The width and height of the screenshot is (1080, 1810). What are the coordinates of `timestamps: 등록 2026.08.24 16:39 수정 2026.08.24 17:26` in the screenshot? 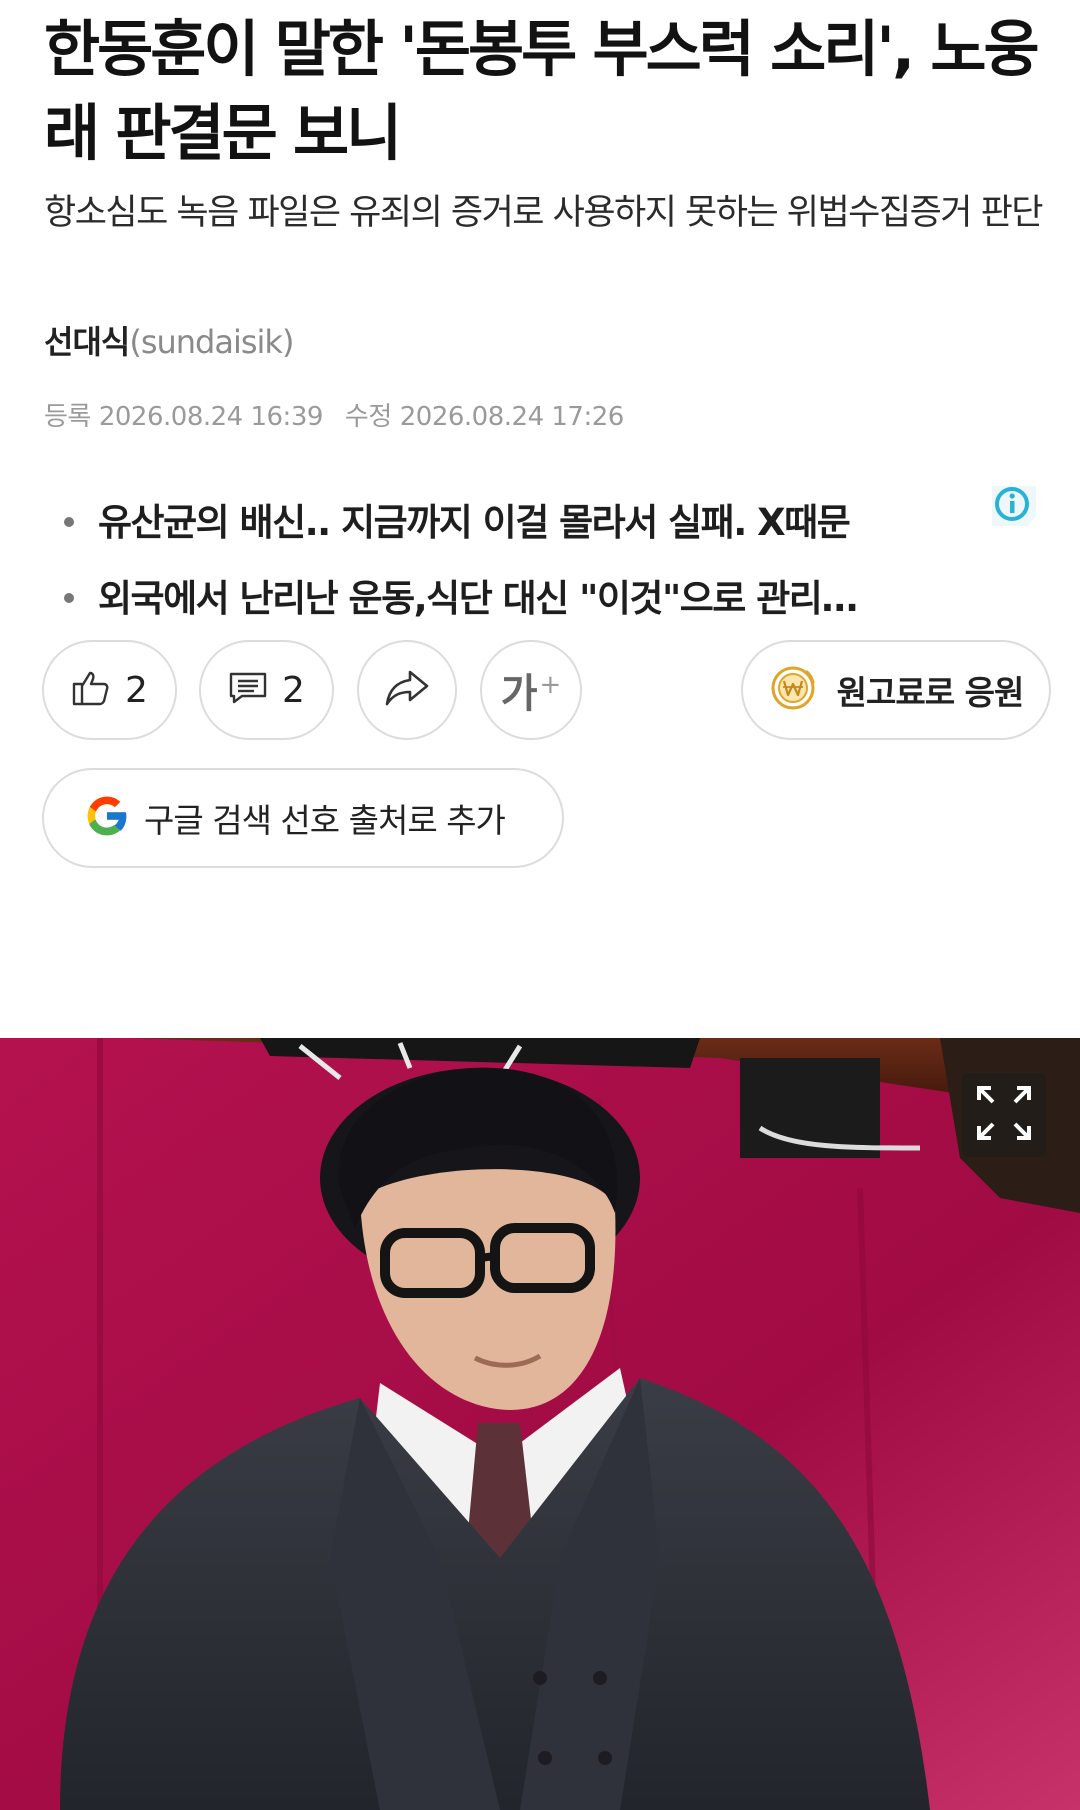 It's located at (345, 417).